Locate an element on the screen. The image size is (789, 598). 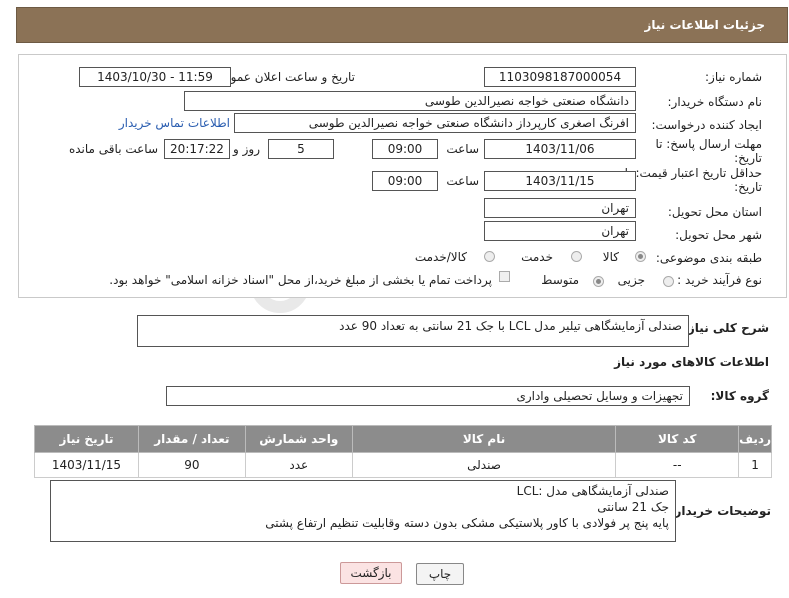
goods-group-field: تجهیزات و وسایل تحصیلی واداری is located at coordinates (428, 396).